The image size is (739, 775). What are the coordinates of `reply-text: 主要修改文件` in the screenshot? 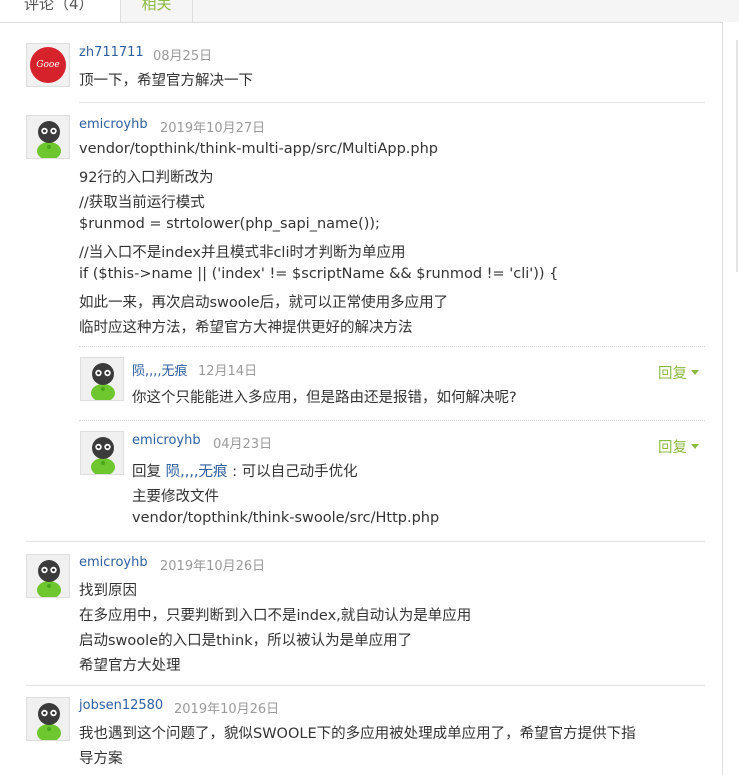 It's located at (175, 497).